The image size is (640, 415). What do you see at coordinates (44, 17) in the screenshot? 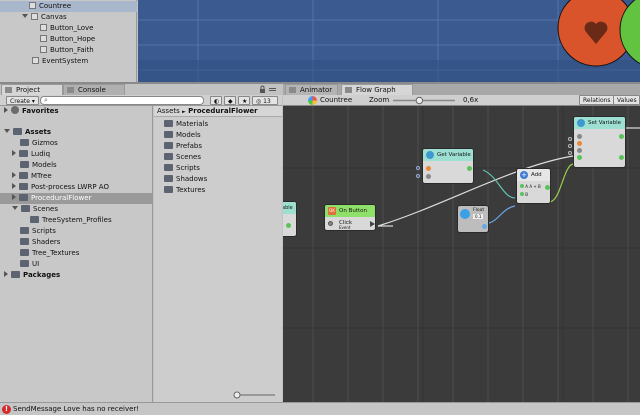
I see `hierarchy-item-canvas: Canvas` at bounding box center [44, 17].